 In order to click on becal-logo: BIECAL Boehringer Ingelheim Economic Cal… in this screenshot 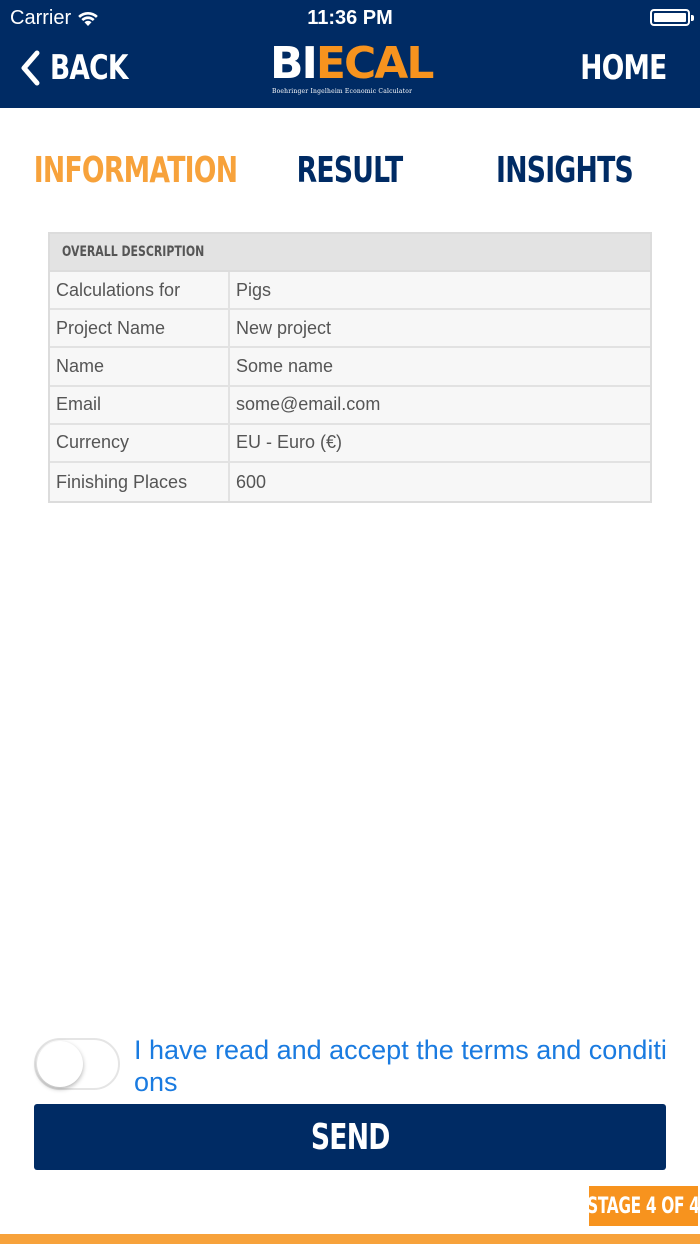, I will do `click(352, 71)`.